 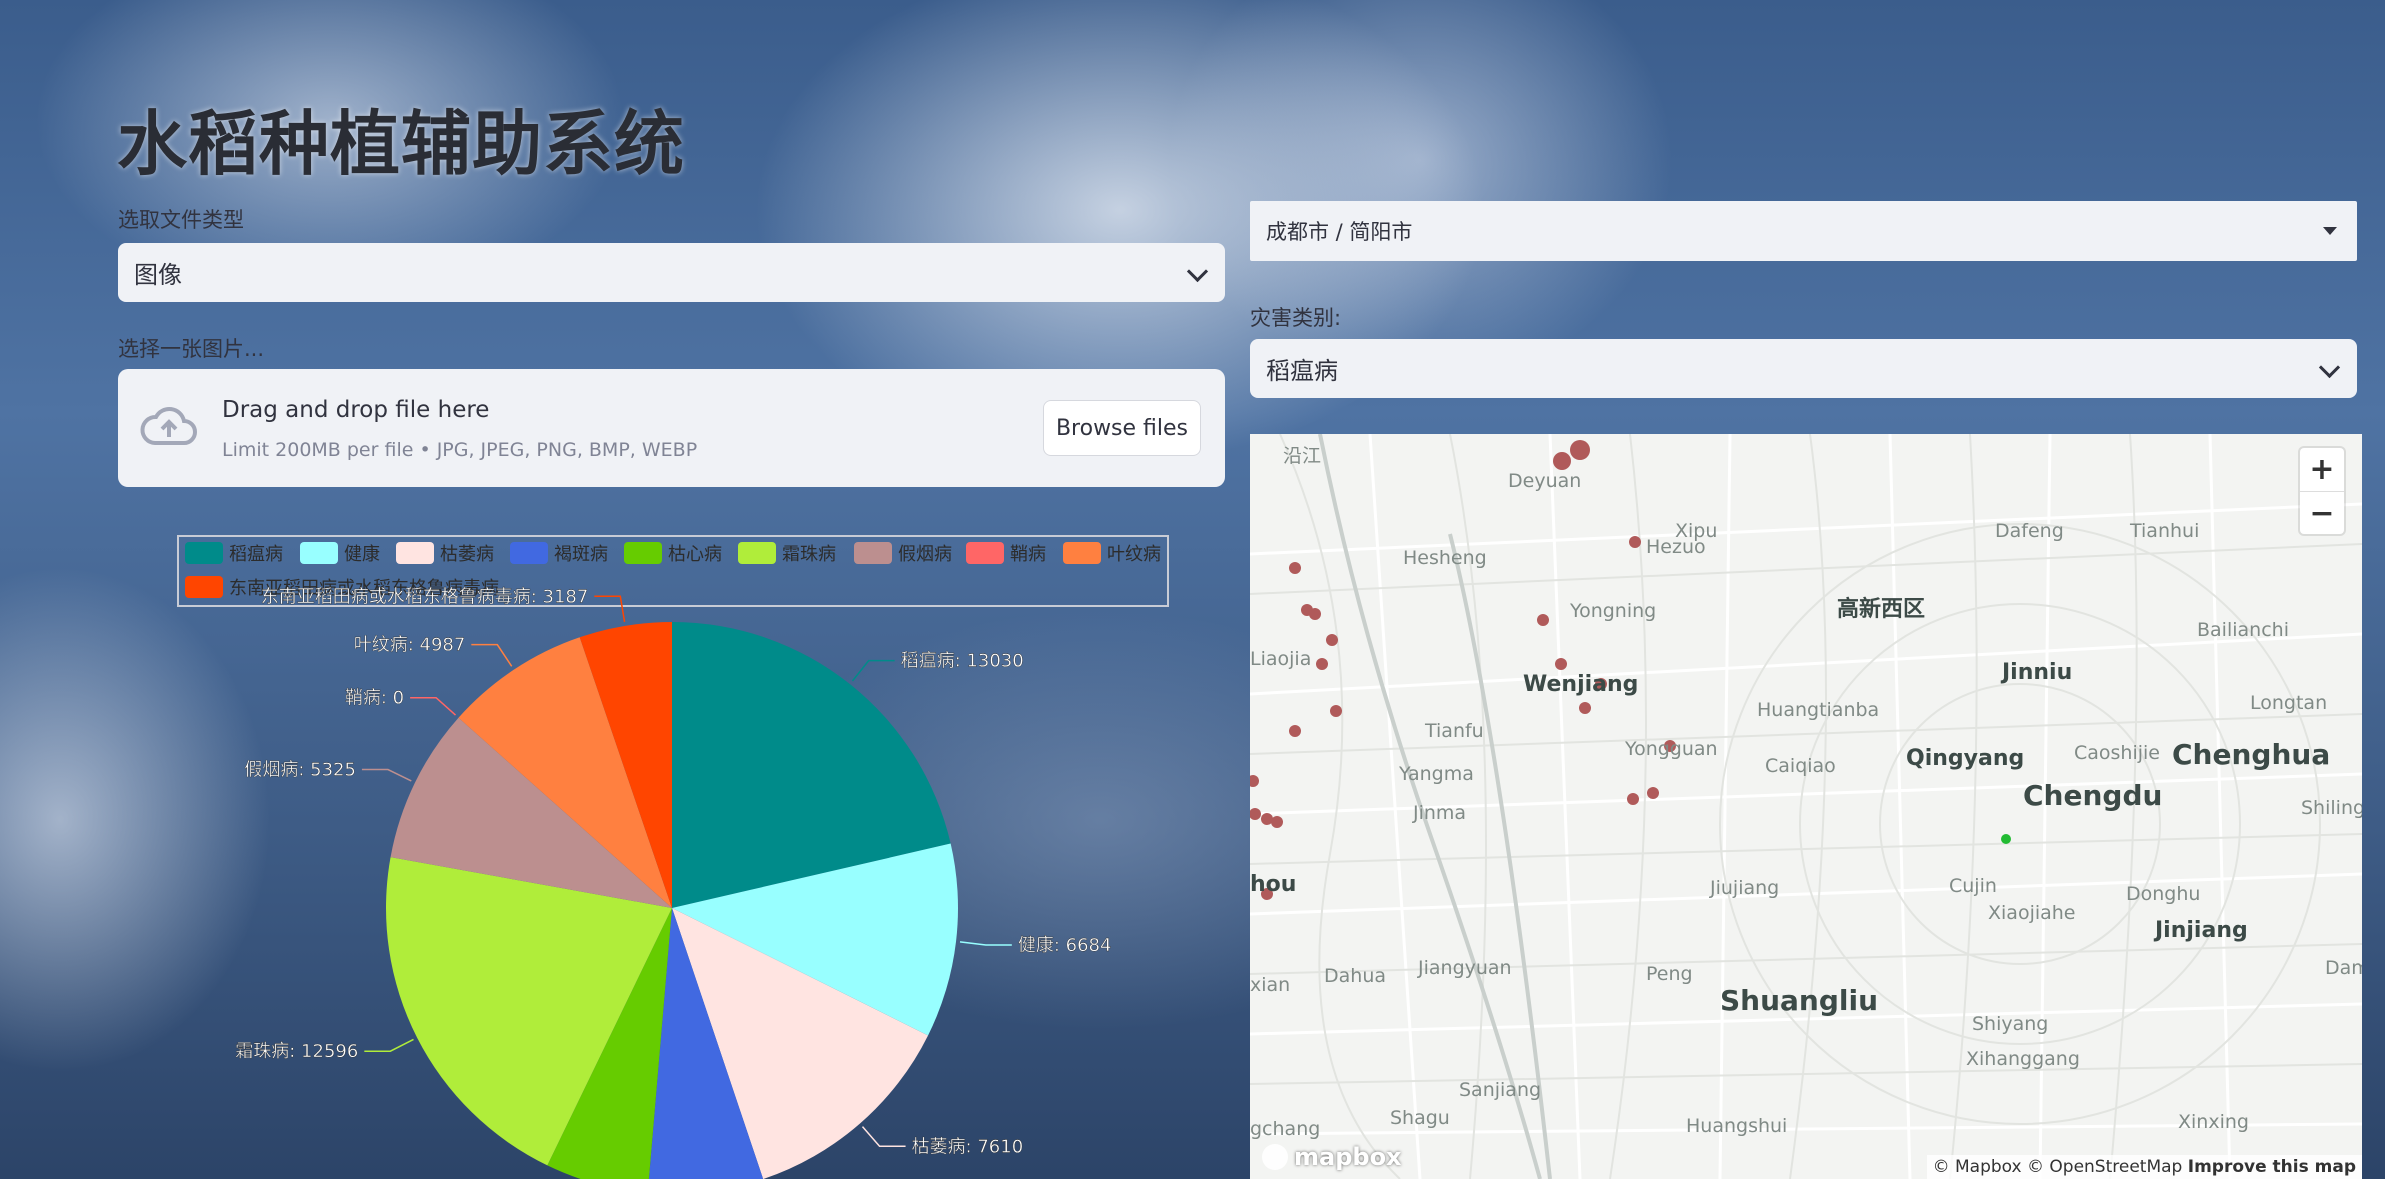 I want to click on improve-map-link: Improve this map, so click(x=2272, y=1167).